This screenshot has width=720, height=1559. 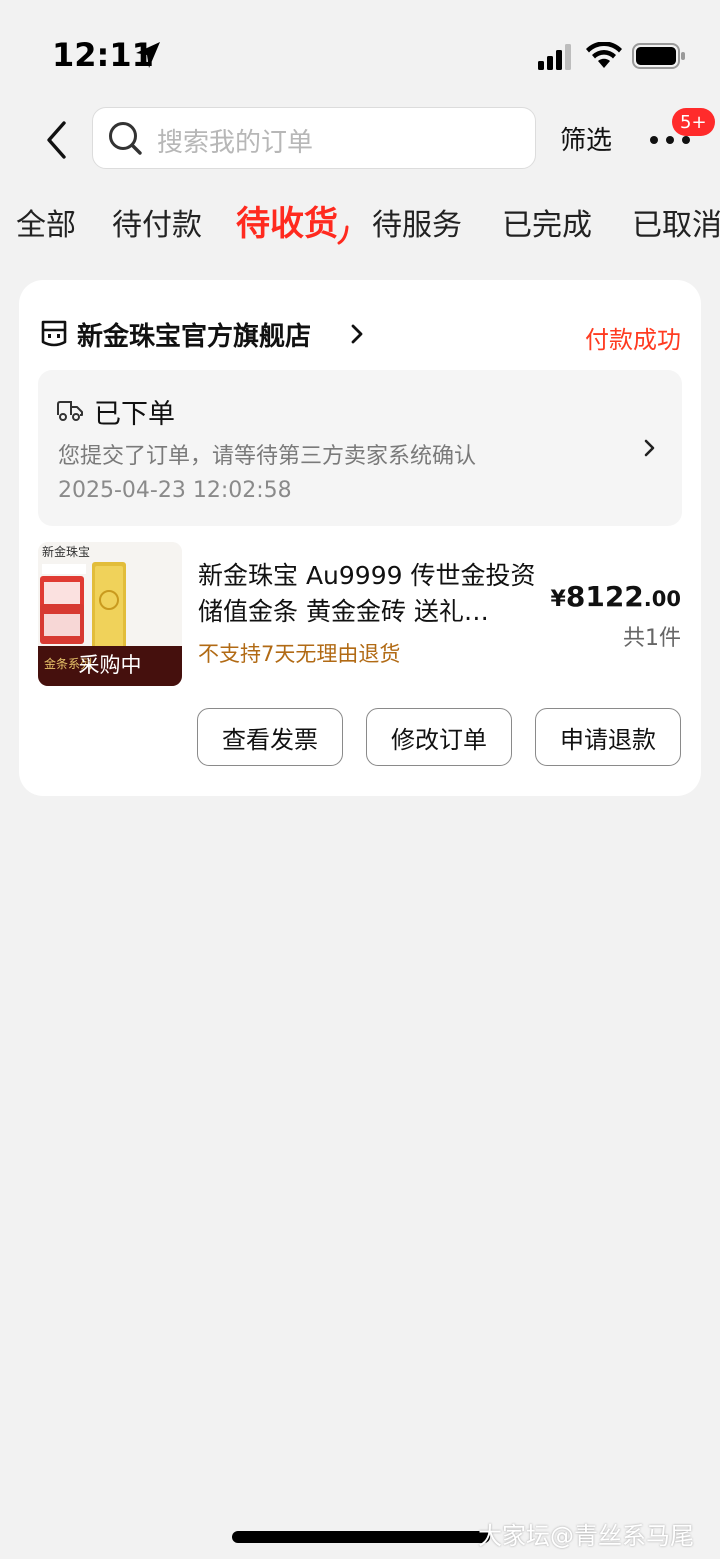 I want to click on location-arrow-icon, so click(x=148, y=55).